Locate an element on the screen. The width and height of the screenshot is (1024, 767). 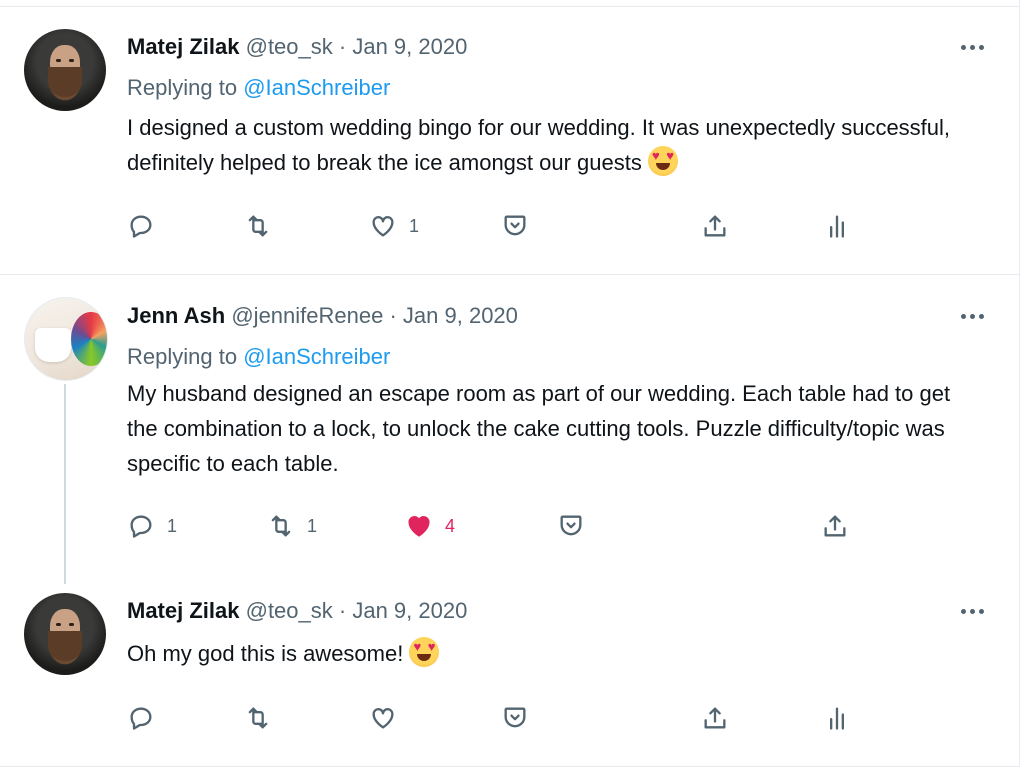
like-count: 1 is located at coordinates (414, 225).